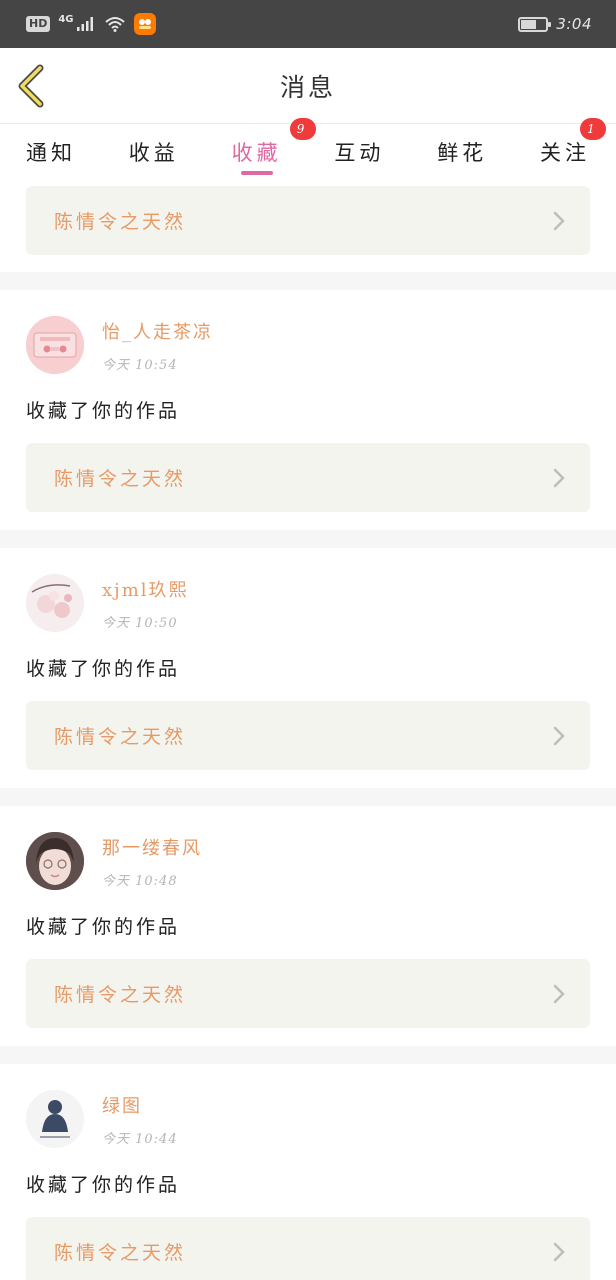 The image size is (616, 1280). What do you see at coordinates (592, 129) in the screenshot?
I see `unread-badge: 1` at bounding box center [592, 129].